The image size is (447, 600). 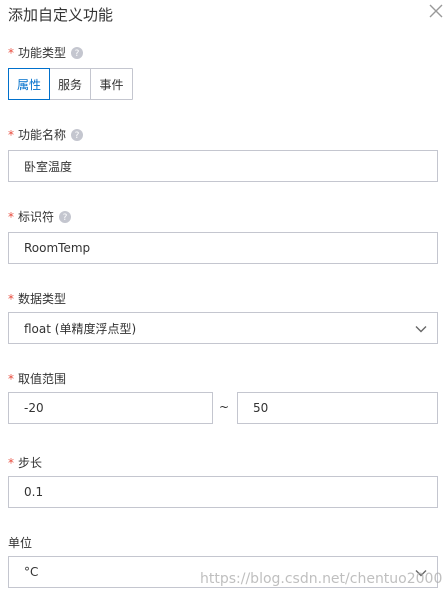 I want to click on function-name-label: * 功能名称 ?, so click(x=46, y=135).